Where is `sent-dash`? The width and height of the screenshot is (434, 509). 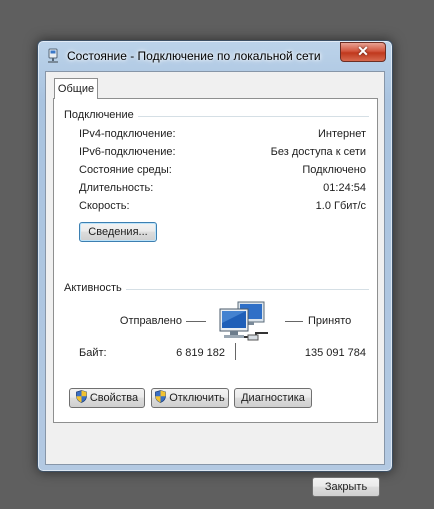 sent-dash is located at coordinates (196, 321).